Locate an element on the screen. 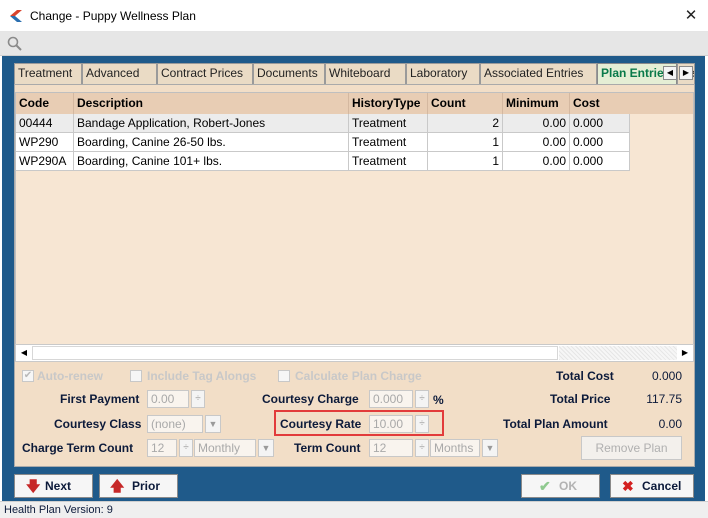 Image resolution: width=708 pixels, height=518 pixels. prior-button: 🡅 Prior is located at coordinates (138, 486).